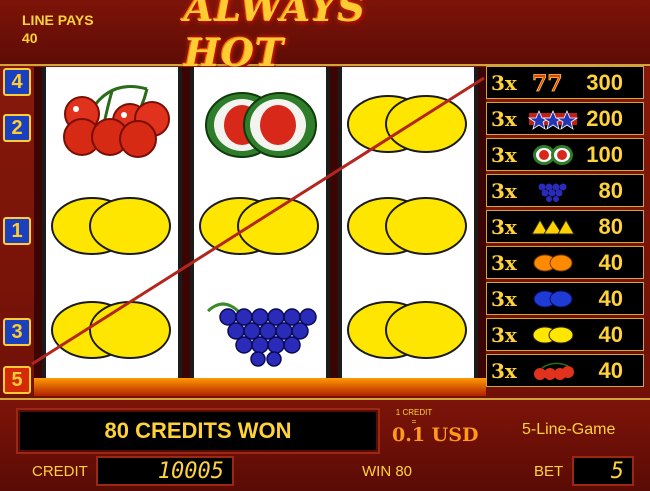 This screenshot has width=650, height=491. Describe the element at coordinates (604, 154) in the screenshot. I see `pay-value: 100` at that location.